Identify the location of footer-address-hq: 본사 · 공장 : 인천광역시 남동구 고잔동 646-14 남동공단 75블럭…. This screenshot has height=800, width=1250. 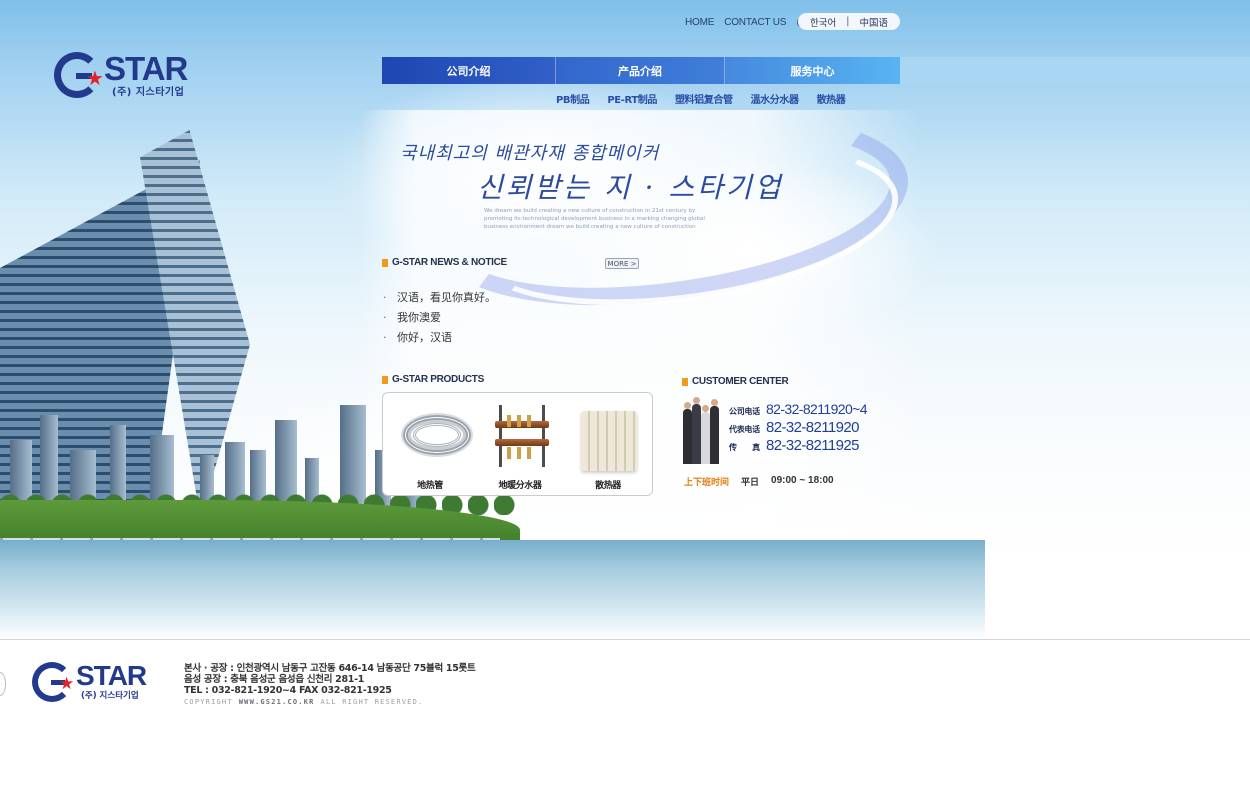
(330, 668).